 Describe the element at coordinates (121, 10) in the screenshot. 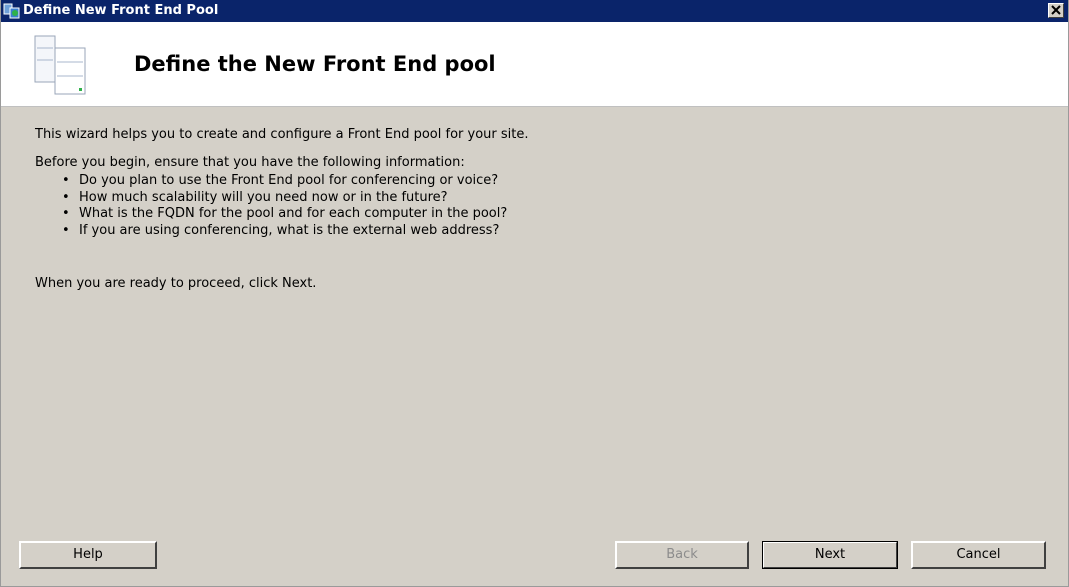

I see `window-title: Define New Front End Pool` at that location.